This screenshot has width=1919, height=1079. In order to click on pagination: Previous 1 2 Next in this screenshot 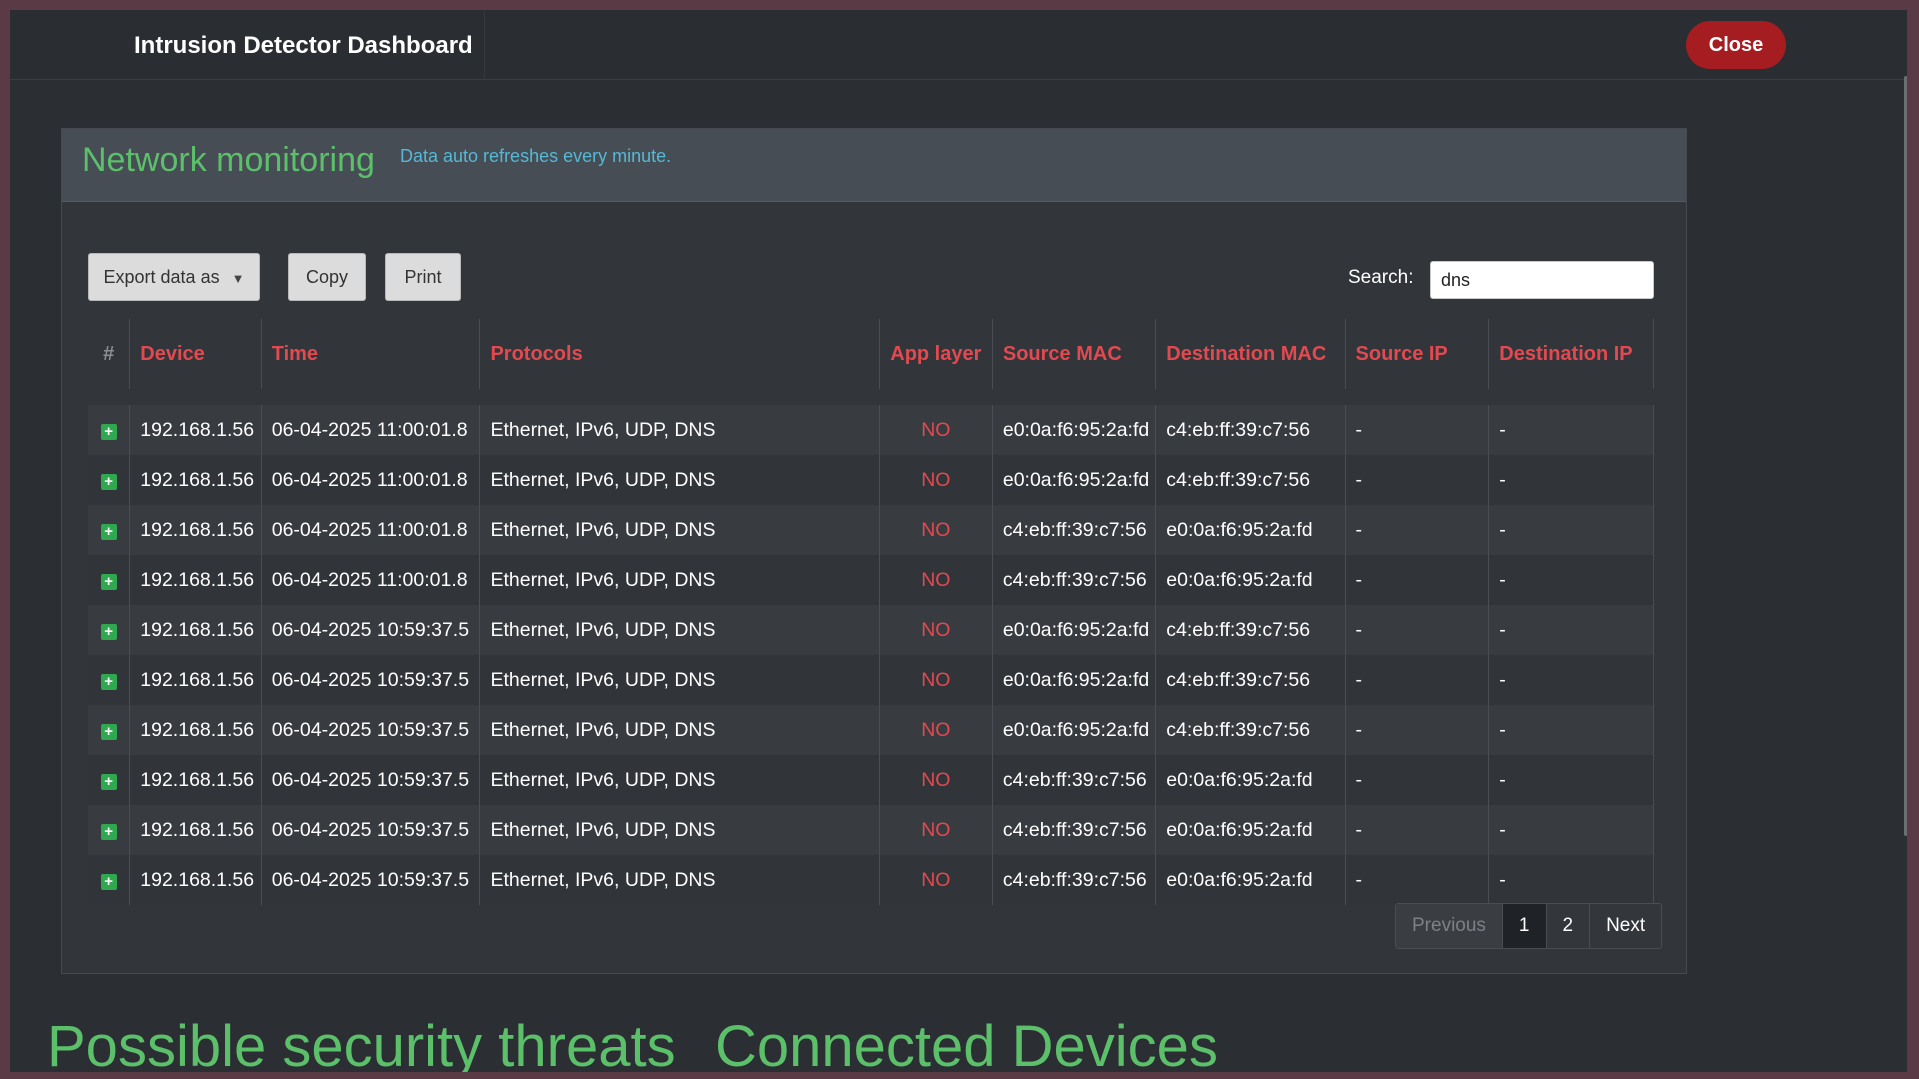, I will do `click(1529, 926)`.